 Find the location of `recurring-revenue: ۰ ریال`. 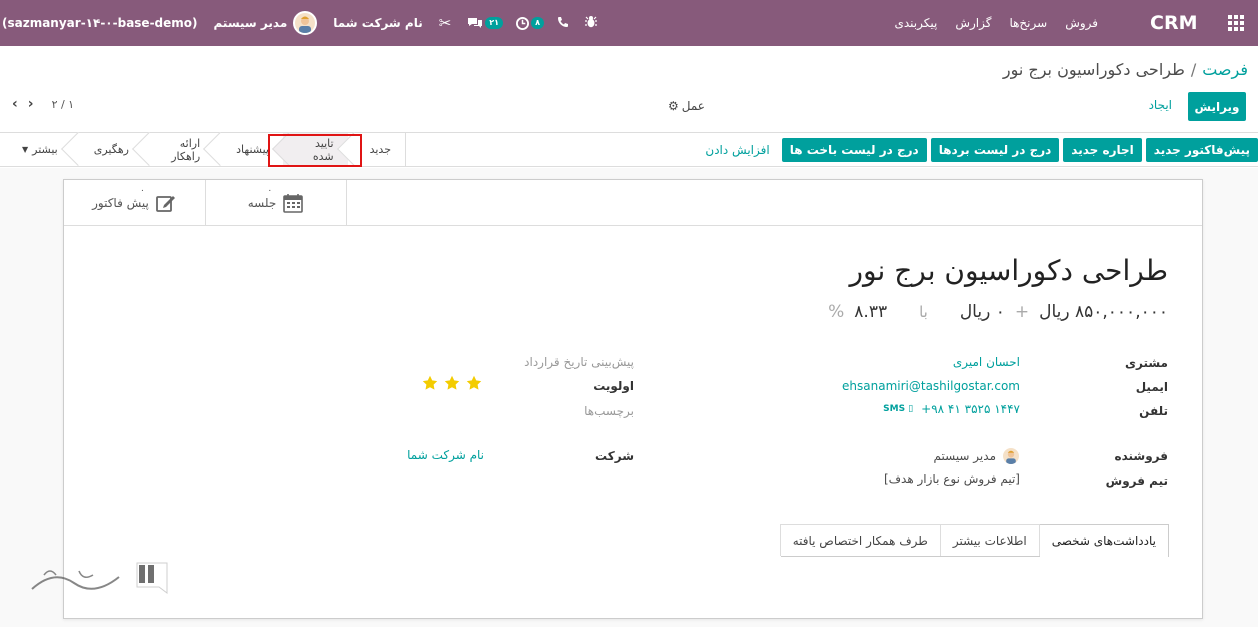

recurring-revenue: ۰ ریال is located at coordinates (982, 312).